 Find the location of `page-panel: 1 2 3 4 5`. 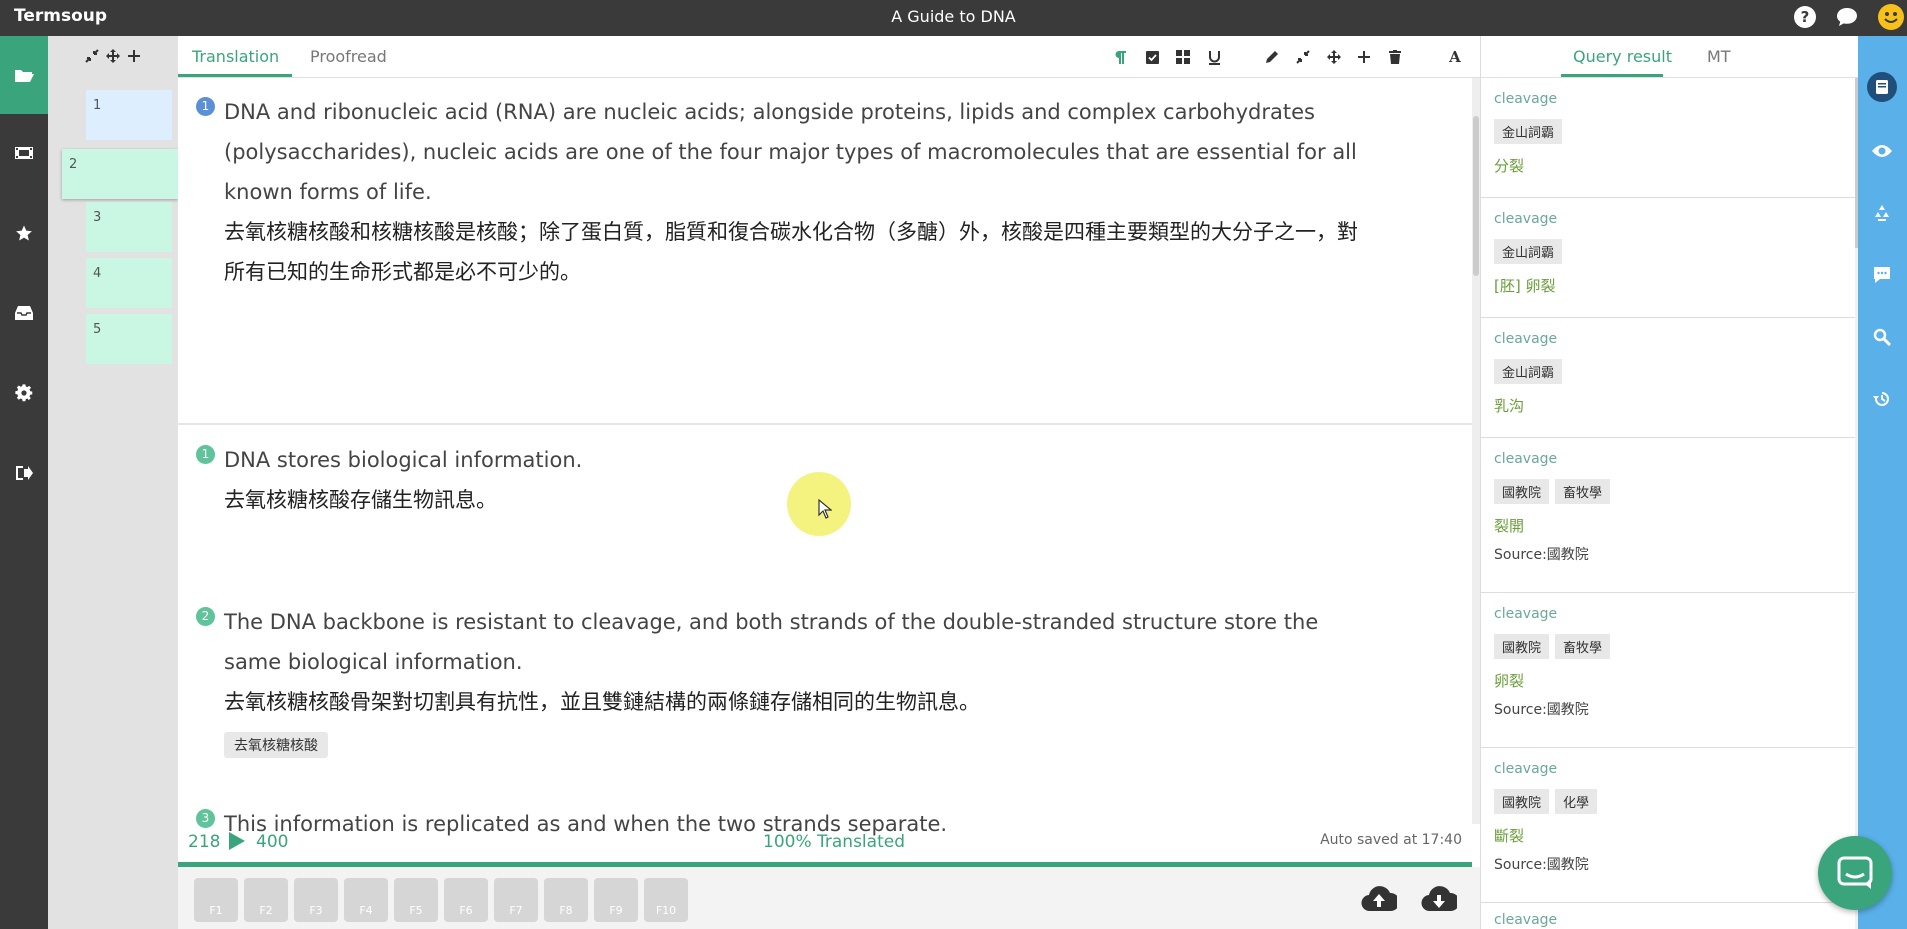

page-panel: 1 2 3 4 5 is located at coordinates (113, 482).